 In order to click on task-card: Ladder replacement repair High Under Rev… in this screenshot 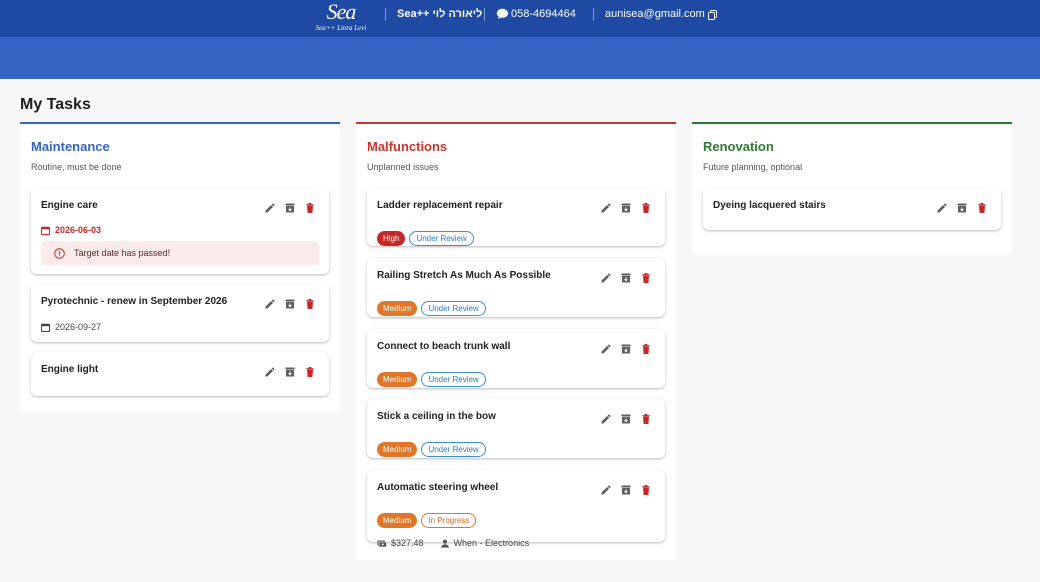, I will do `click(516, 217)`.